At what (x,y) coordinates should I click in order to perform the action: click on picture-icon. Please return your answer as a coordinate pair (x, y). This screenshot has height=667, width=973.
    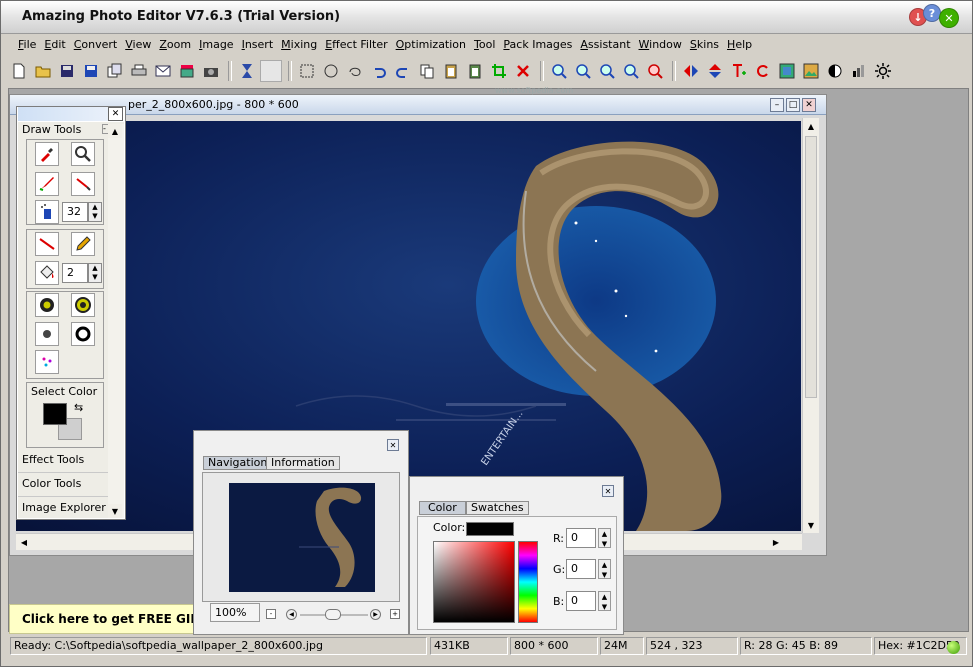
    Looking at the image, I should click on (811, 71).